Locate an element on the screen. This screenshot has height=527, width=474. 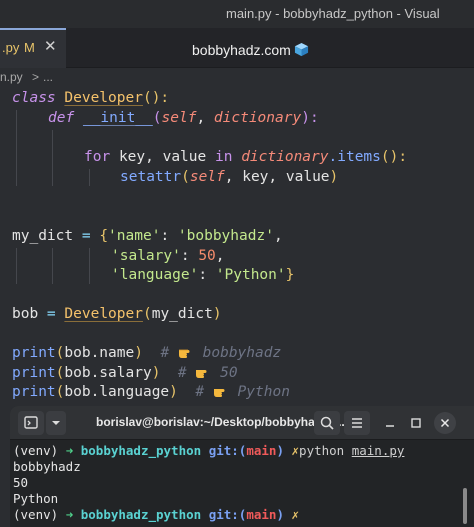
prompt-git-close: ) is located at coordinates (280, 450).